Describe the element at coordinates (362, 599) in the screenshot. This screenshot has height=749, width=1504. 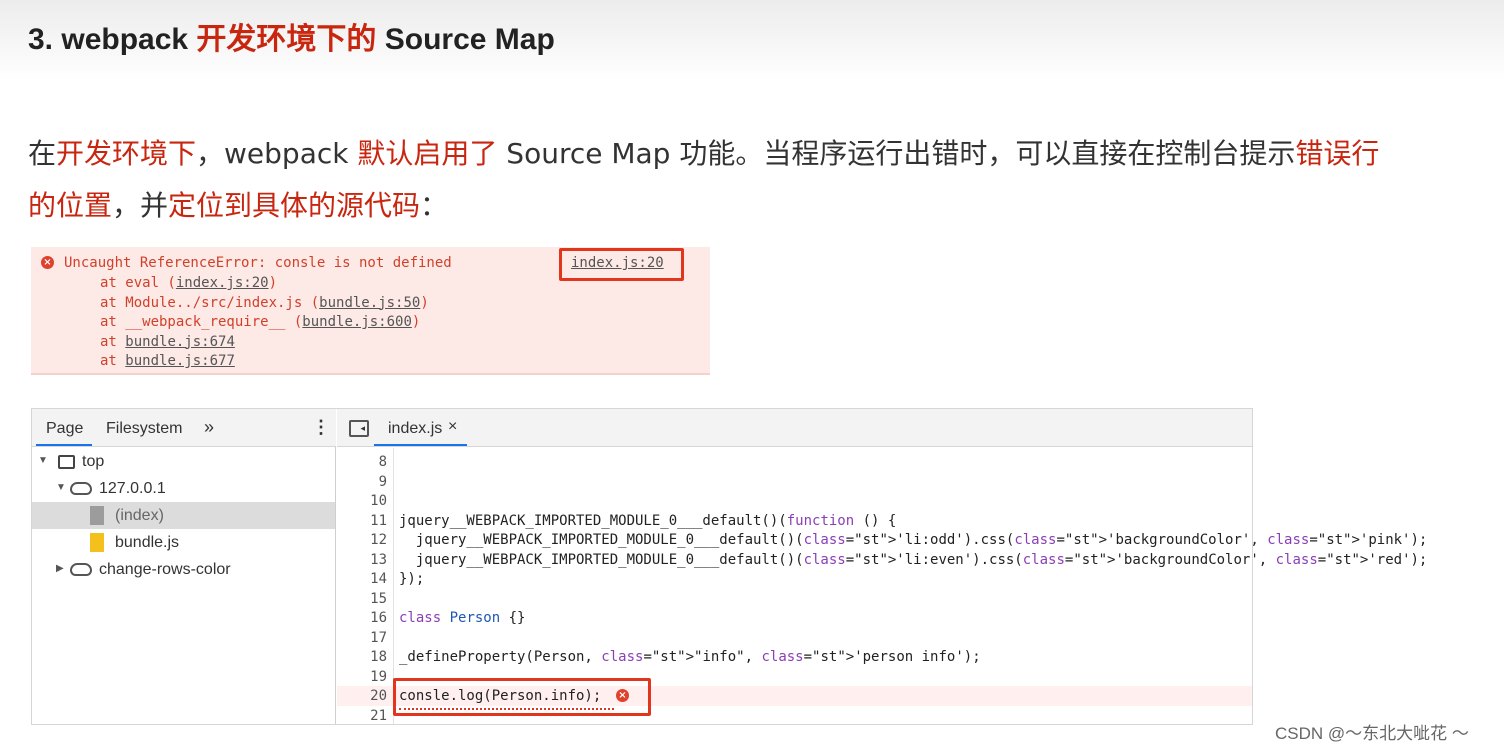
I see `line-number: 15` at that location.